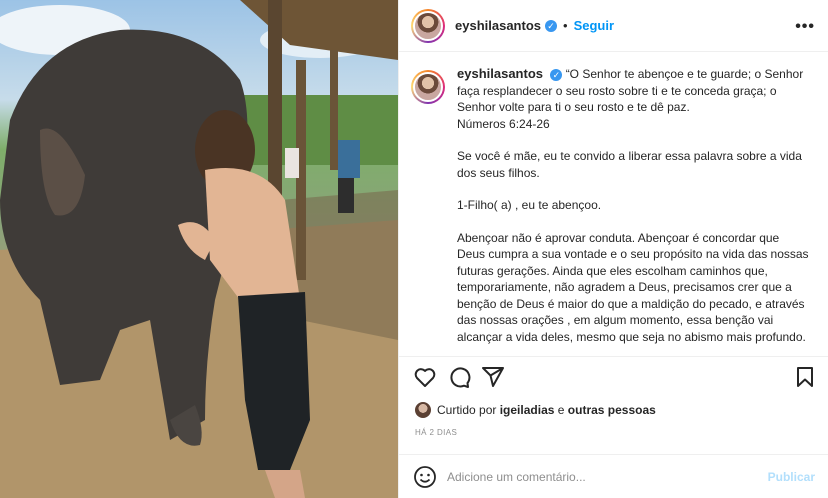 Image resolution: width=828 pixels, height=498 pixels. What do you see at coordinates (500, 73) in the screenshot?
I see `caption-username: eyshilasantos` at bounding box center [500, 73].